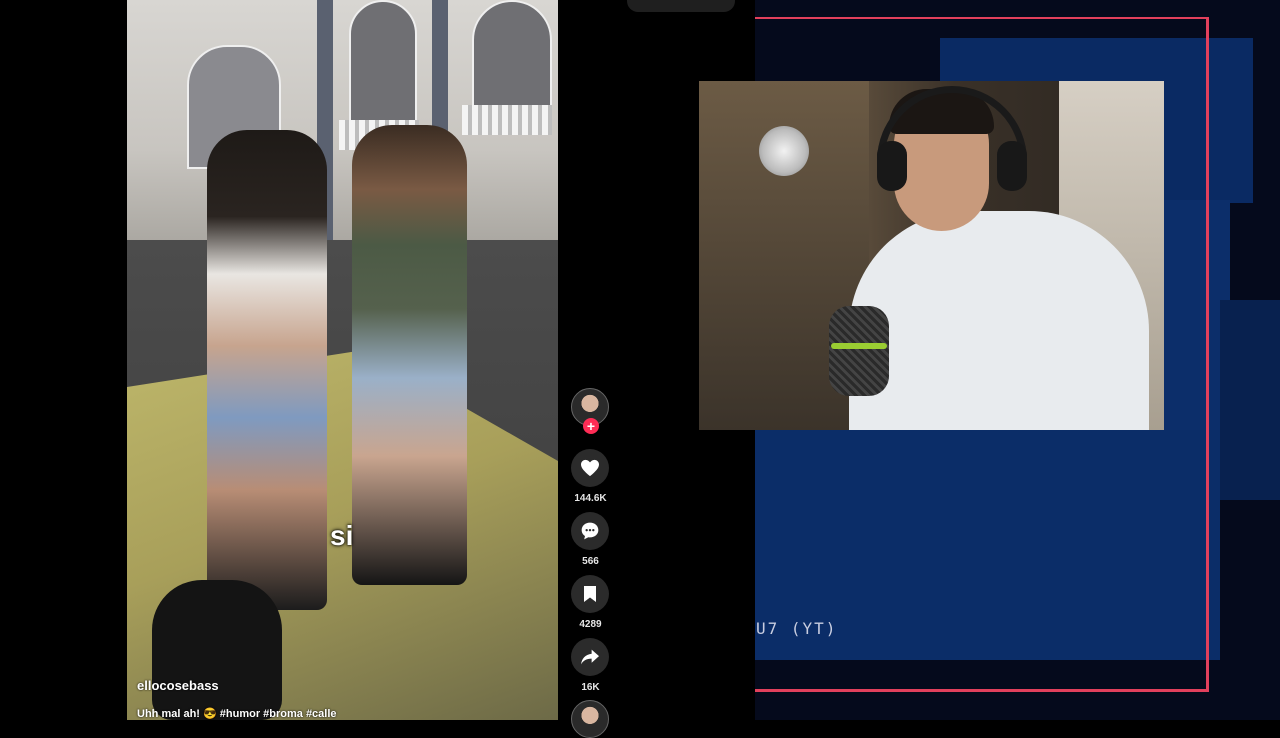  Describe the element at coordinates (859, 351) in the screenshot. I see `microphone-icon` at that location.